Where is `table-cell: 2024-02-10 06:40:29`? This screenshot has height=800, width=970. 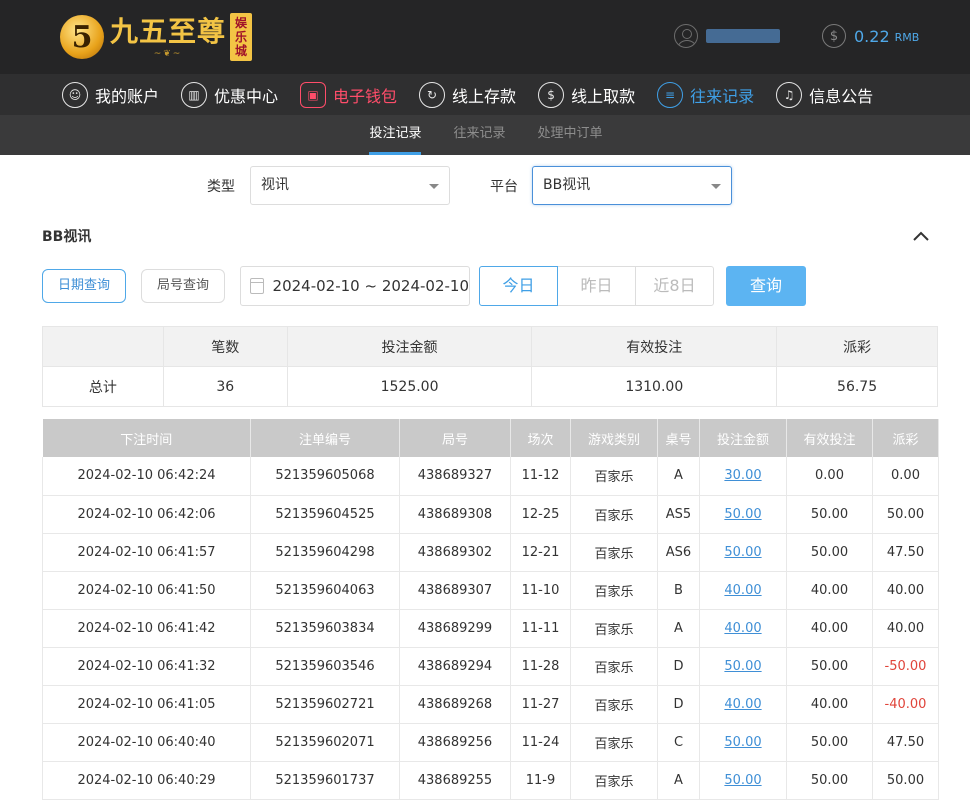
table-cell: 2024-02-10 06:40:29 is located at coordinates (146, 780).